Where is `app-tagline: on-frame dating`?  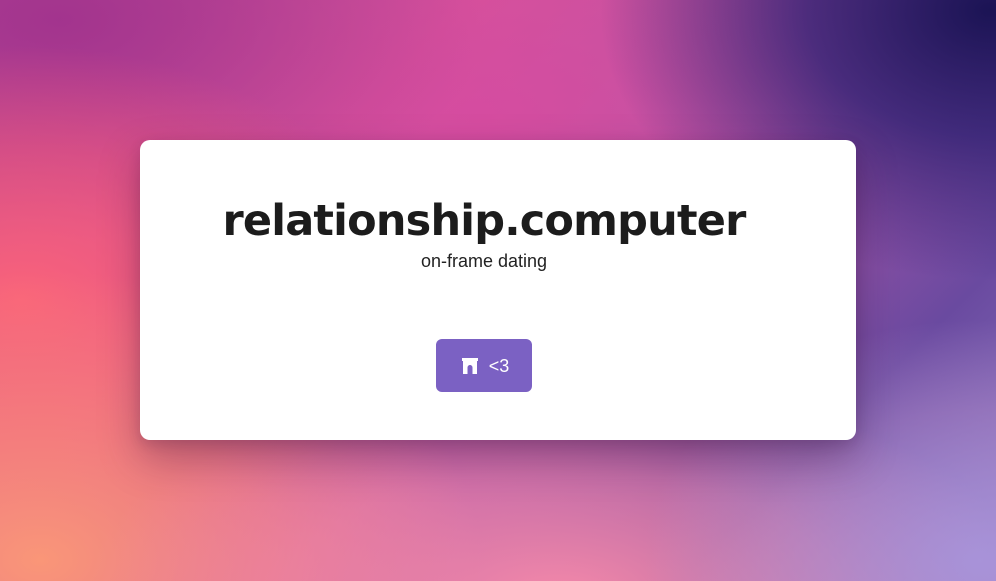
app-tagline: on-frame dating is located at coordinates (484, 261).